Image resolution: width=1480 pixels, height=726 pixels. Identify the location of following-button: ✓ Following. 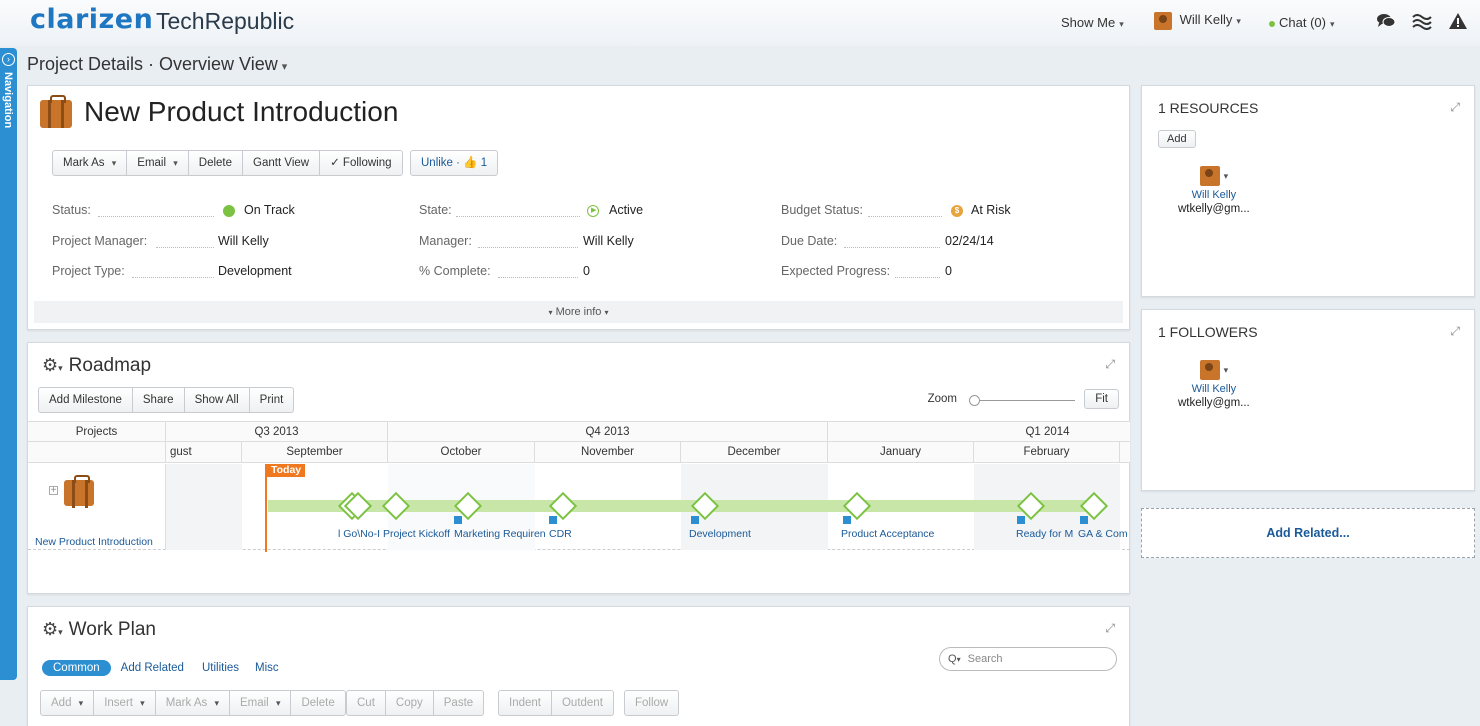
(360, 163).